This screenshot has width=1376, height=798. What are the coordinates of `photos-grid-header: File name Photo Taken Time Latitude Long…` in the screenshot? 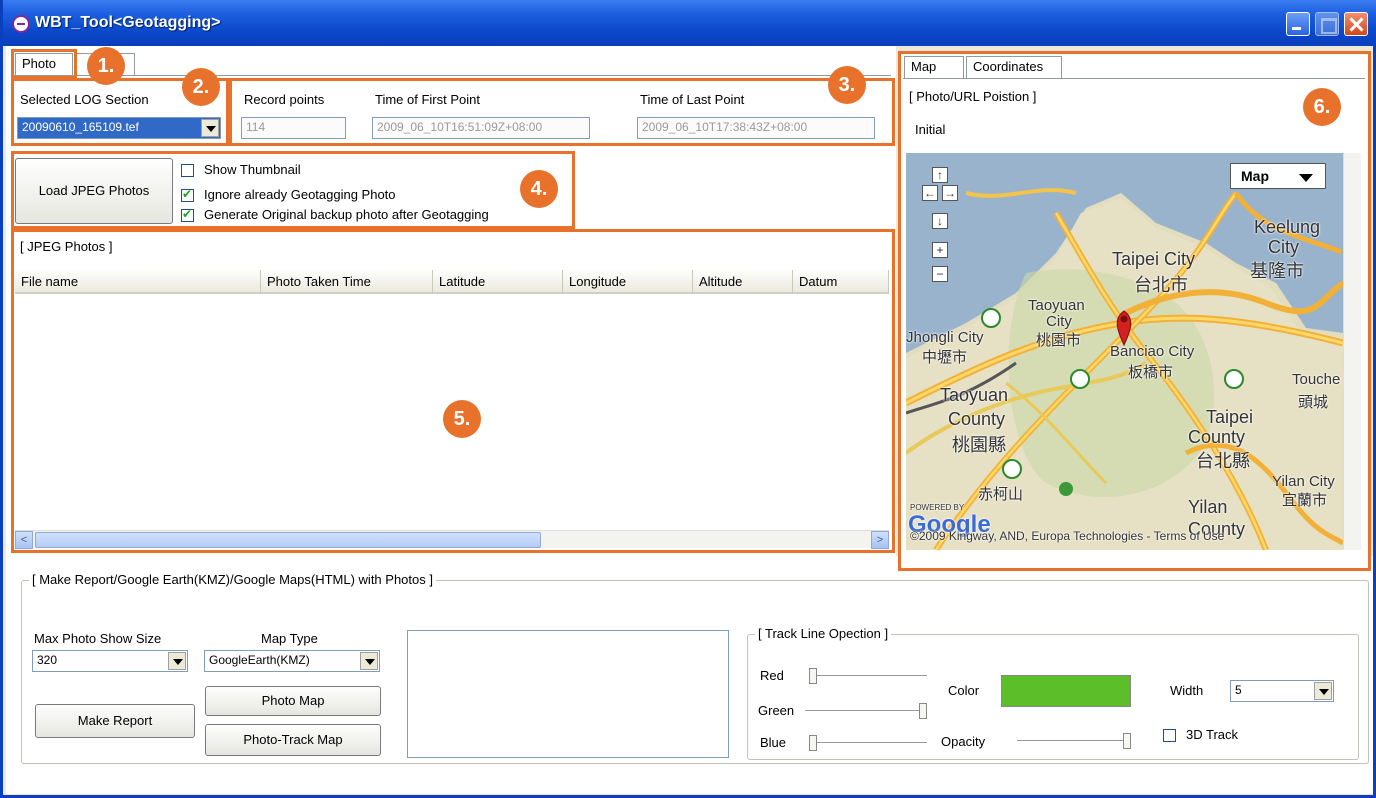 It's located at (452, 282).